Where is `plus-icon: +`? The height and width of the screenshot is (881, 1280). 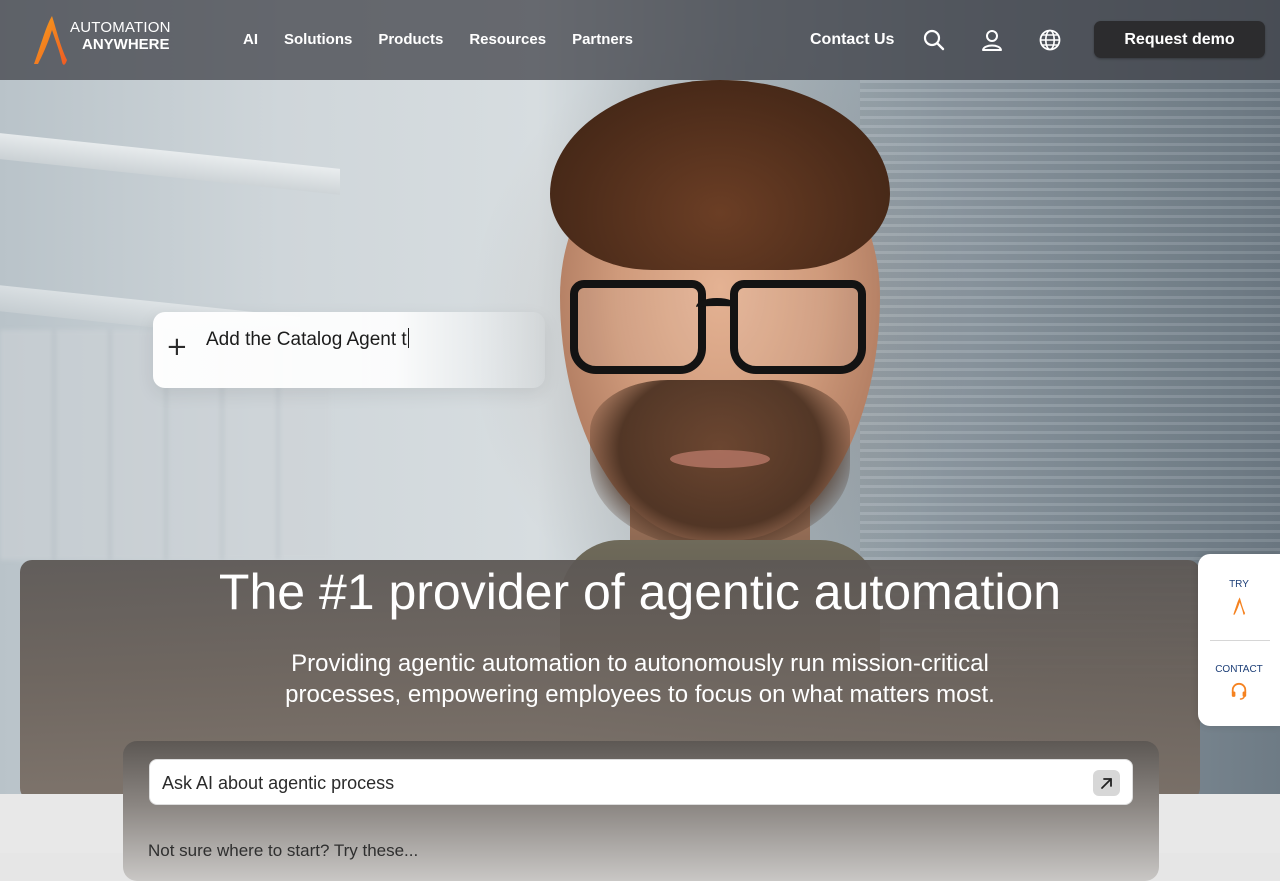
plus-icon: + is located at coordinates (177, 347).